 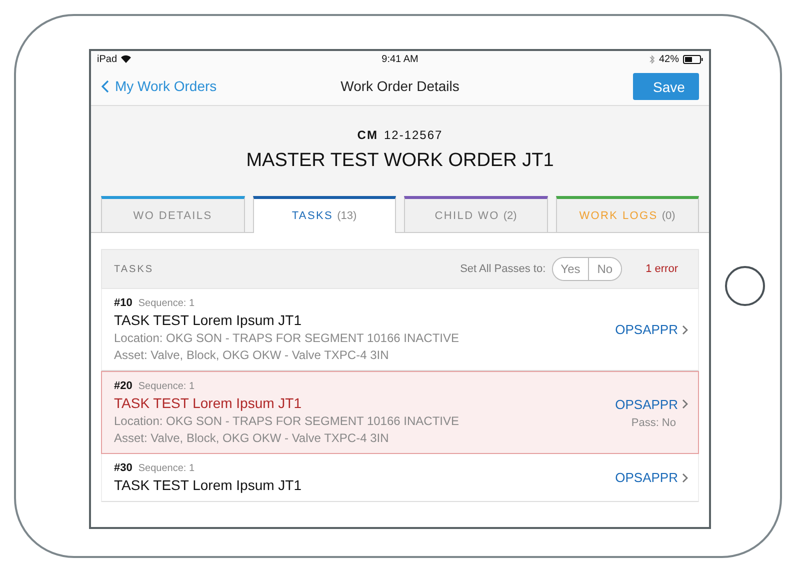 I want to click on section-title: TASKS, so click(x=134, y=269).